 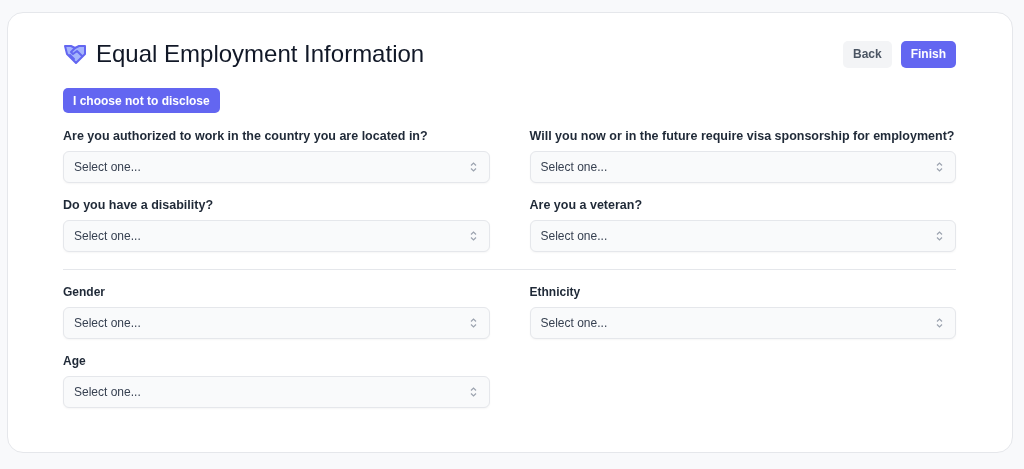 What do you see at coordinates (928, 54) in the screenshot?
I see `finish-button: Finish` at bounding box center [928, 54].